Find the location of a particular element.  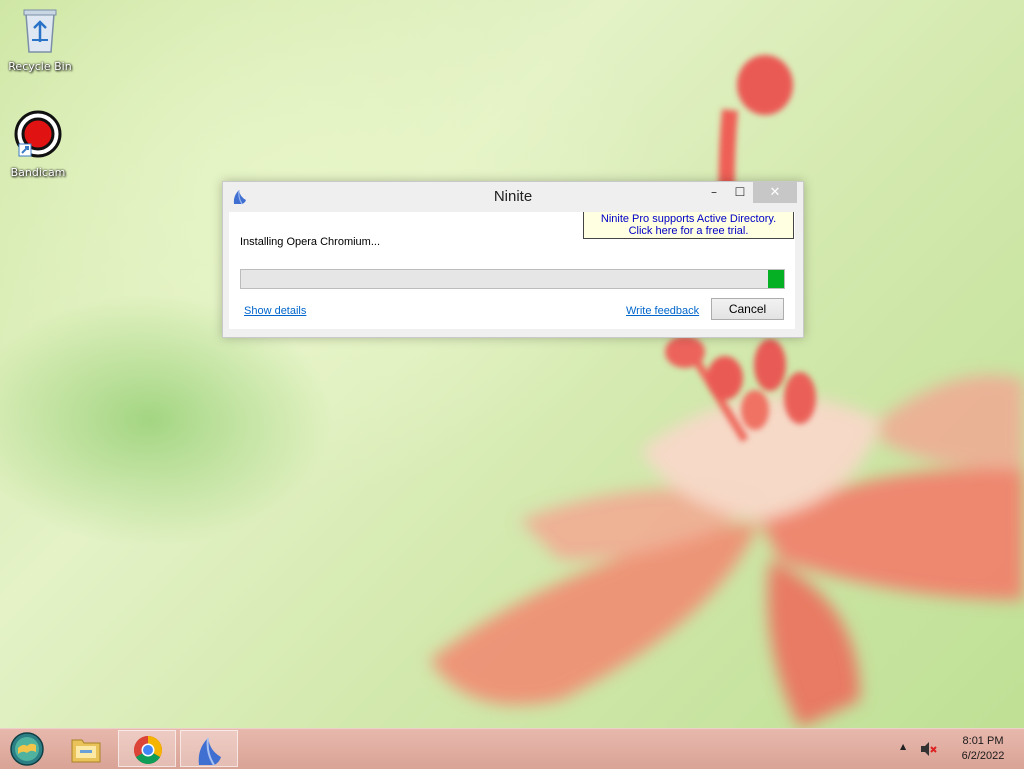

taskbar: ▲ 8:01 PM 6/2/2022 is located at coordinates (512, 748).